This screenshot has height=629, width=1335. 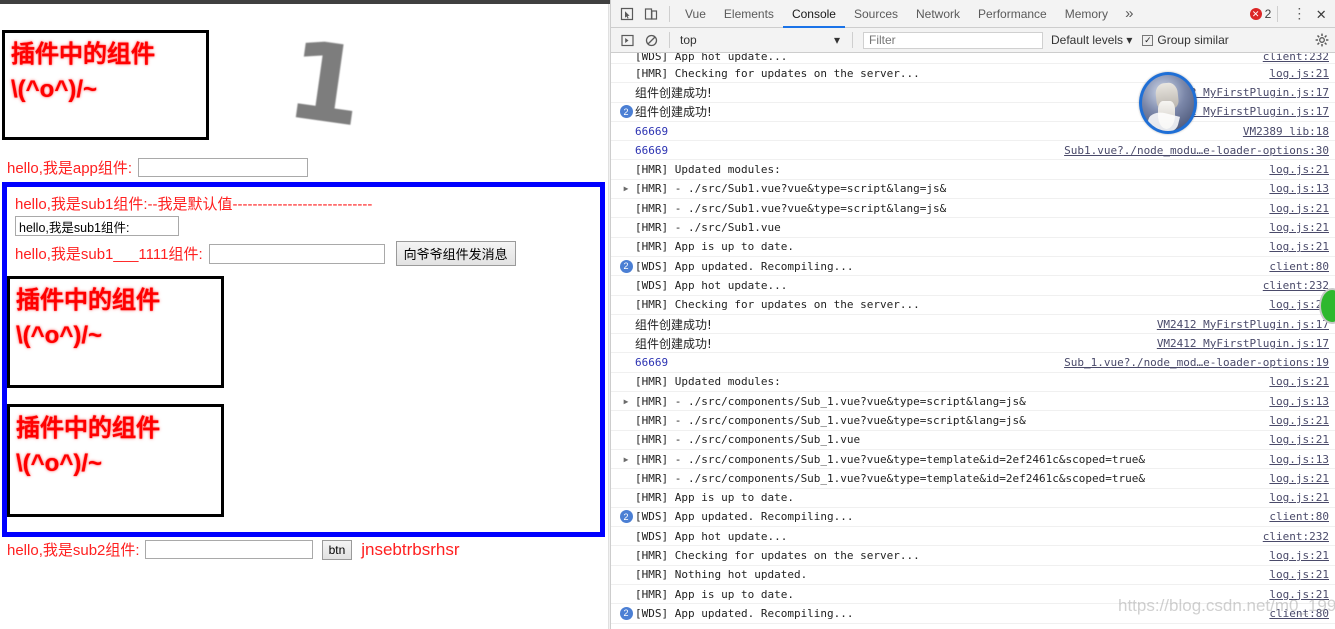 I want to click on error-count-label: 2, so click(x=1268, y=14).